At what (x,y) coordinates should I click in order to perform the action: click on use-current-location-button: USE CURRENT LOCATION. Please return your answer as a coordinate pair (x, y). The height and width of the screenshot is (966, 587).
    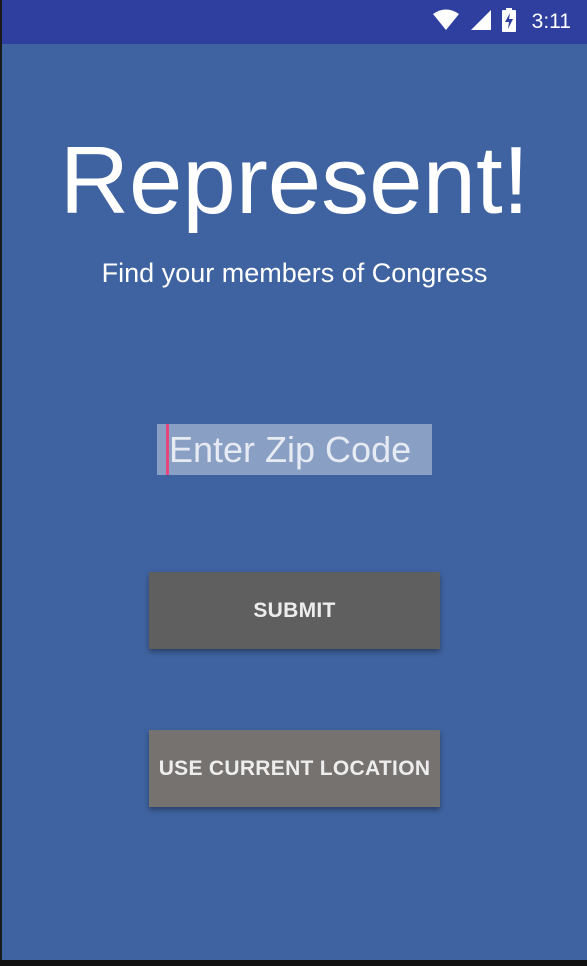
    Looking at the image, I should click on (294, 768).